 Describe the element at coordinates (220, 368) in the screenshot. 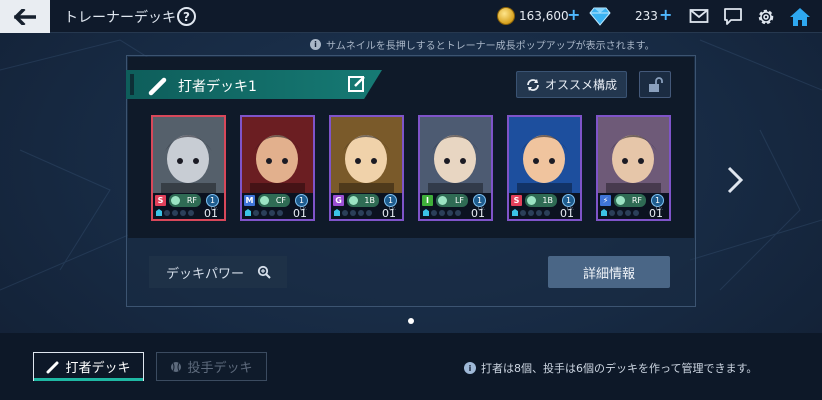

I see `pitcher-deck-label: 投手デッキ` at that location.